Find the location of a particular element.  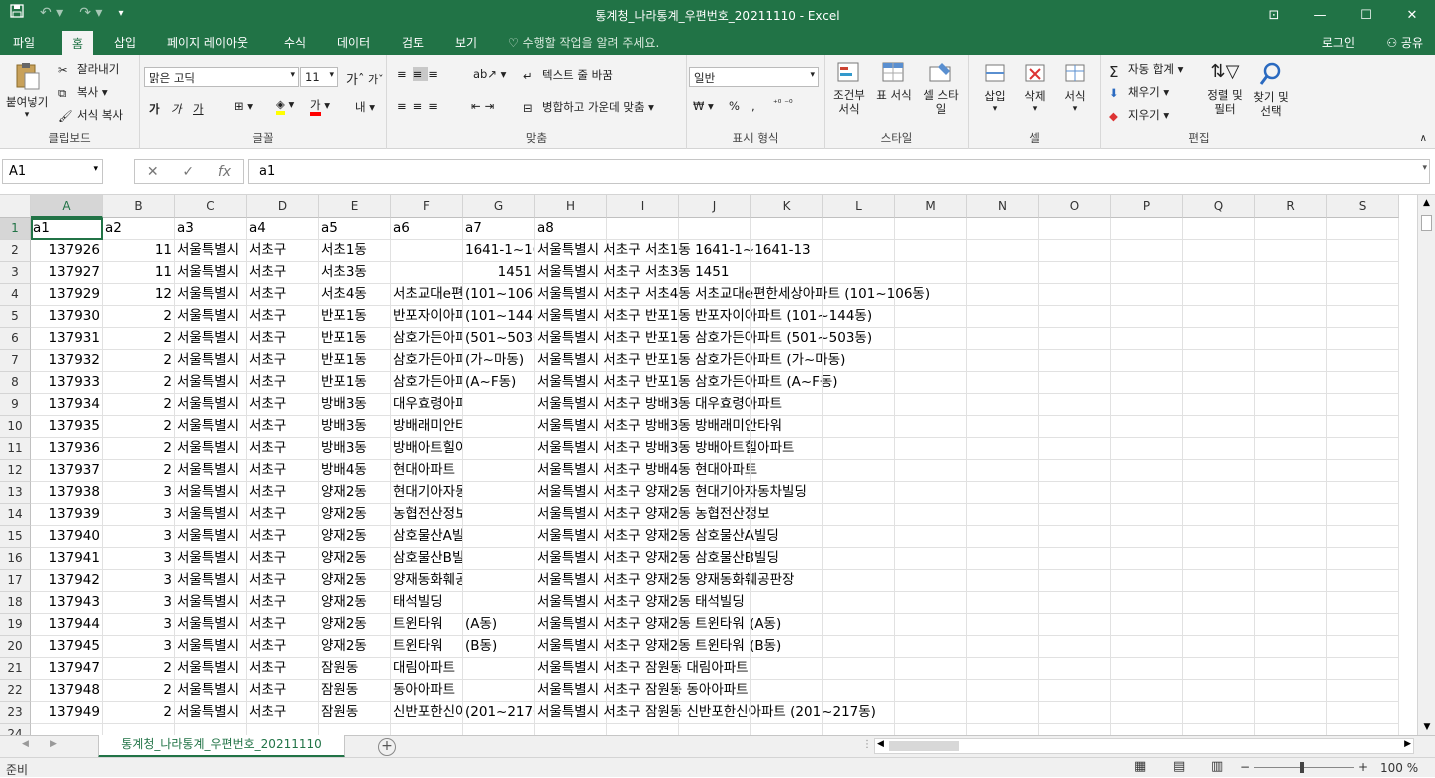

cancel-icon: ✕ is located at coordinates (153, 172).